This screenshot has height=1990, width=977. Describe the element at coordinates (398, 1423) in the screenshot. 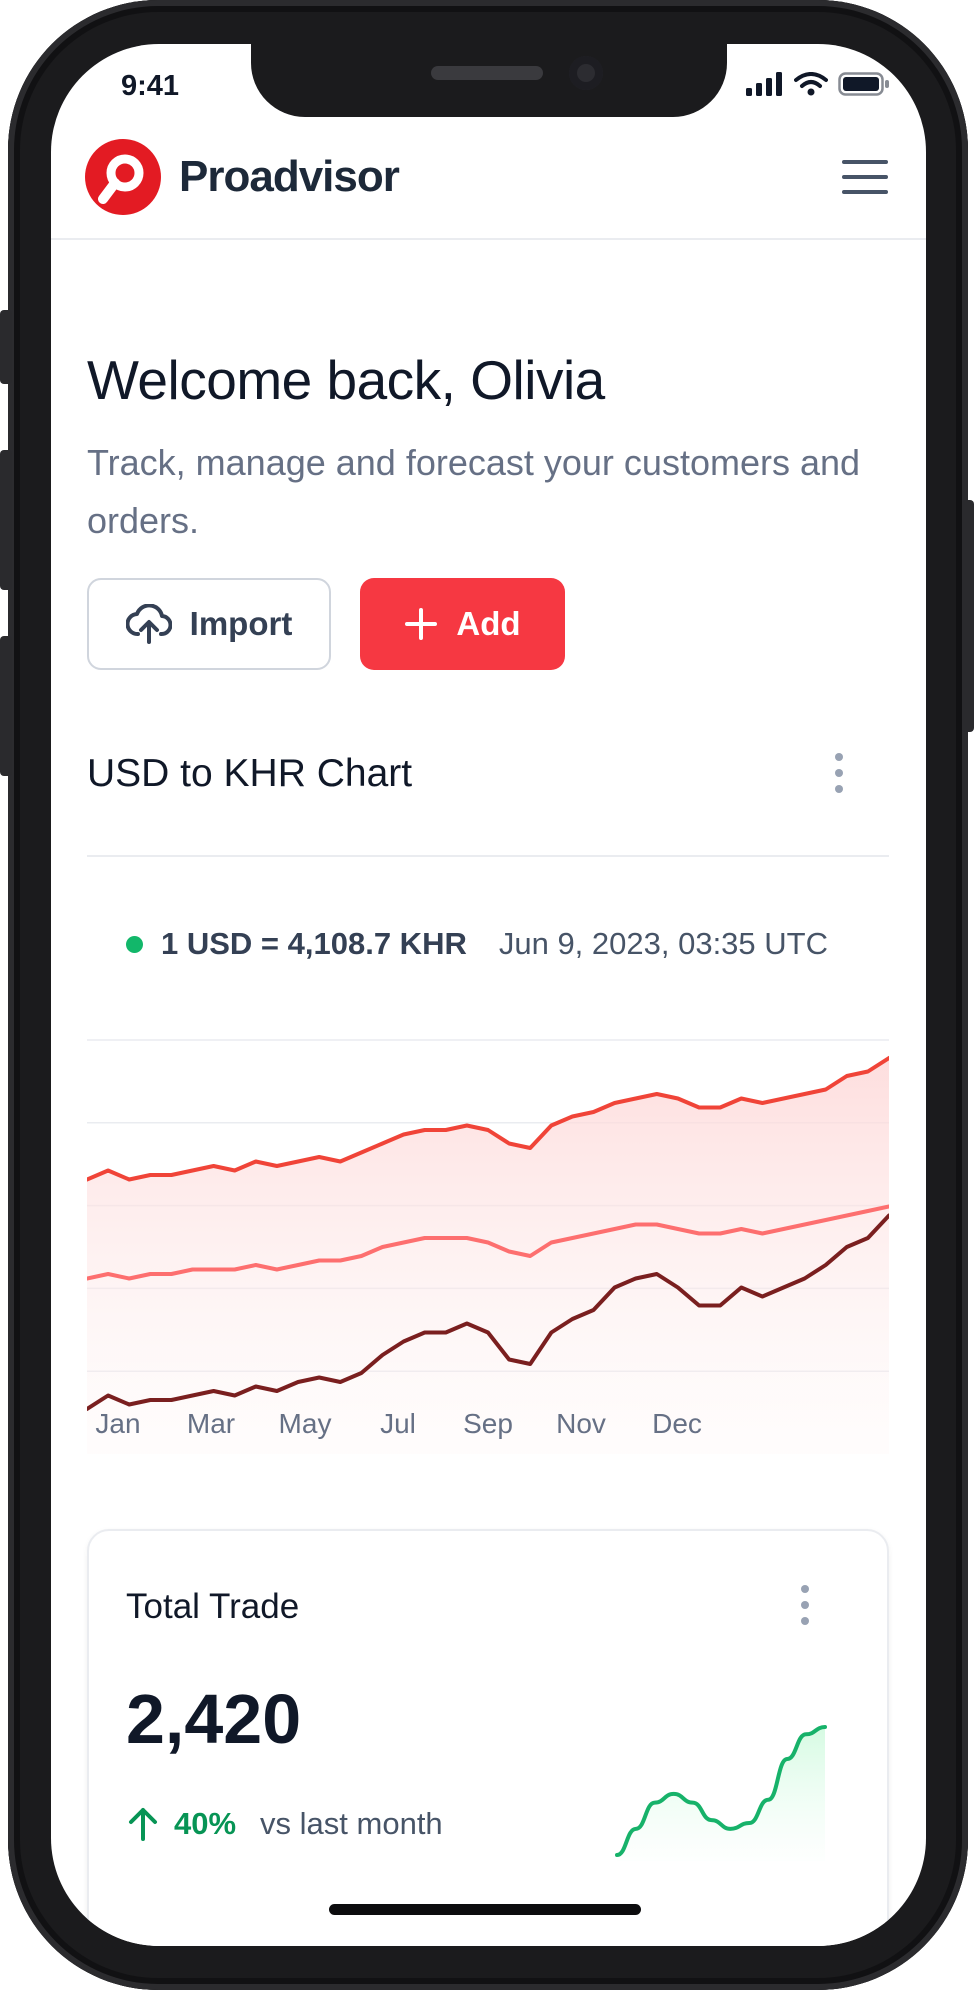

I see `x-tick-label: Jul` at that location.